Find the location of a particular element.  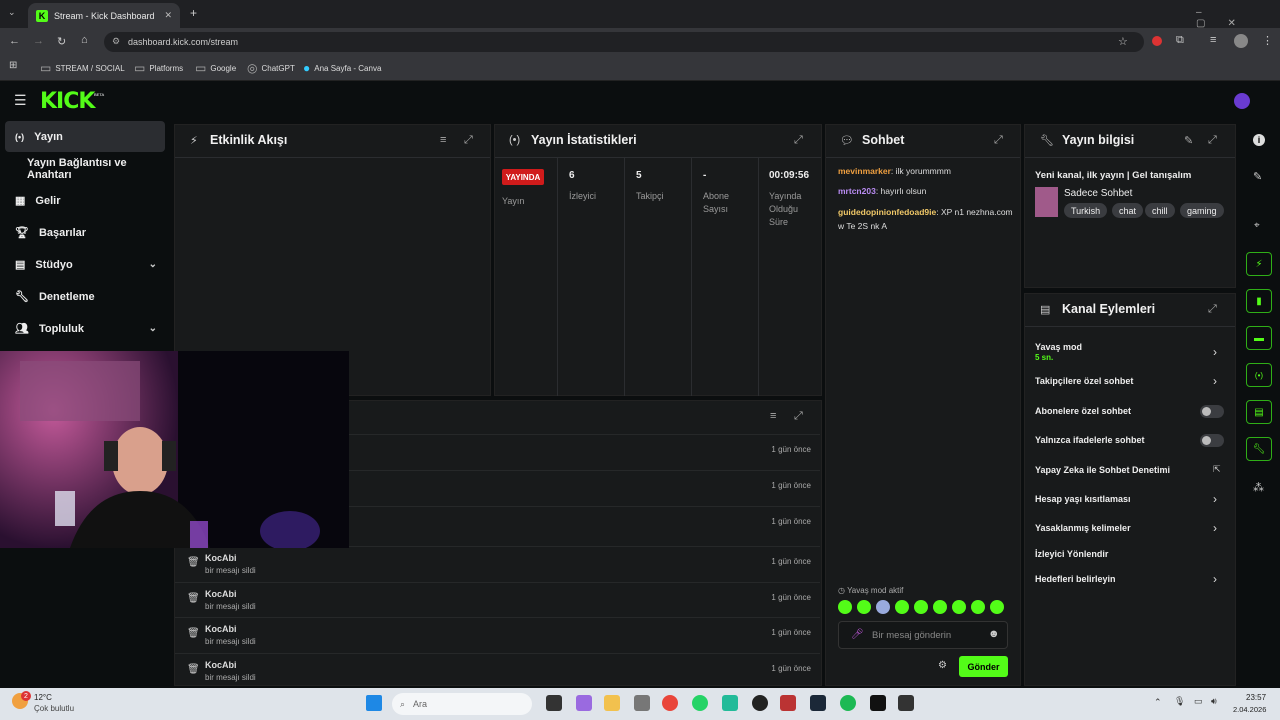

chat-username: mrtcn203 is located at coordinates (857, 191).